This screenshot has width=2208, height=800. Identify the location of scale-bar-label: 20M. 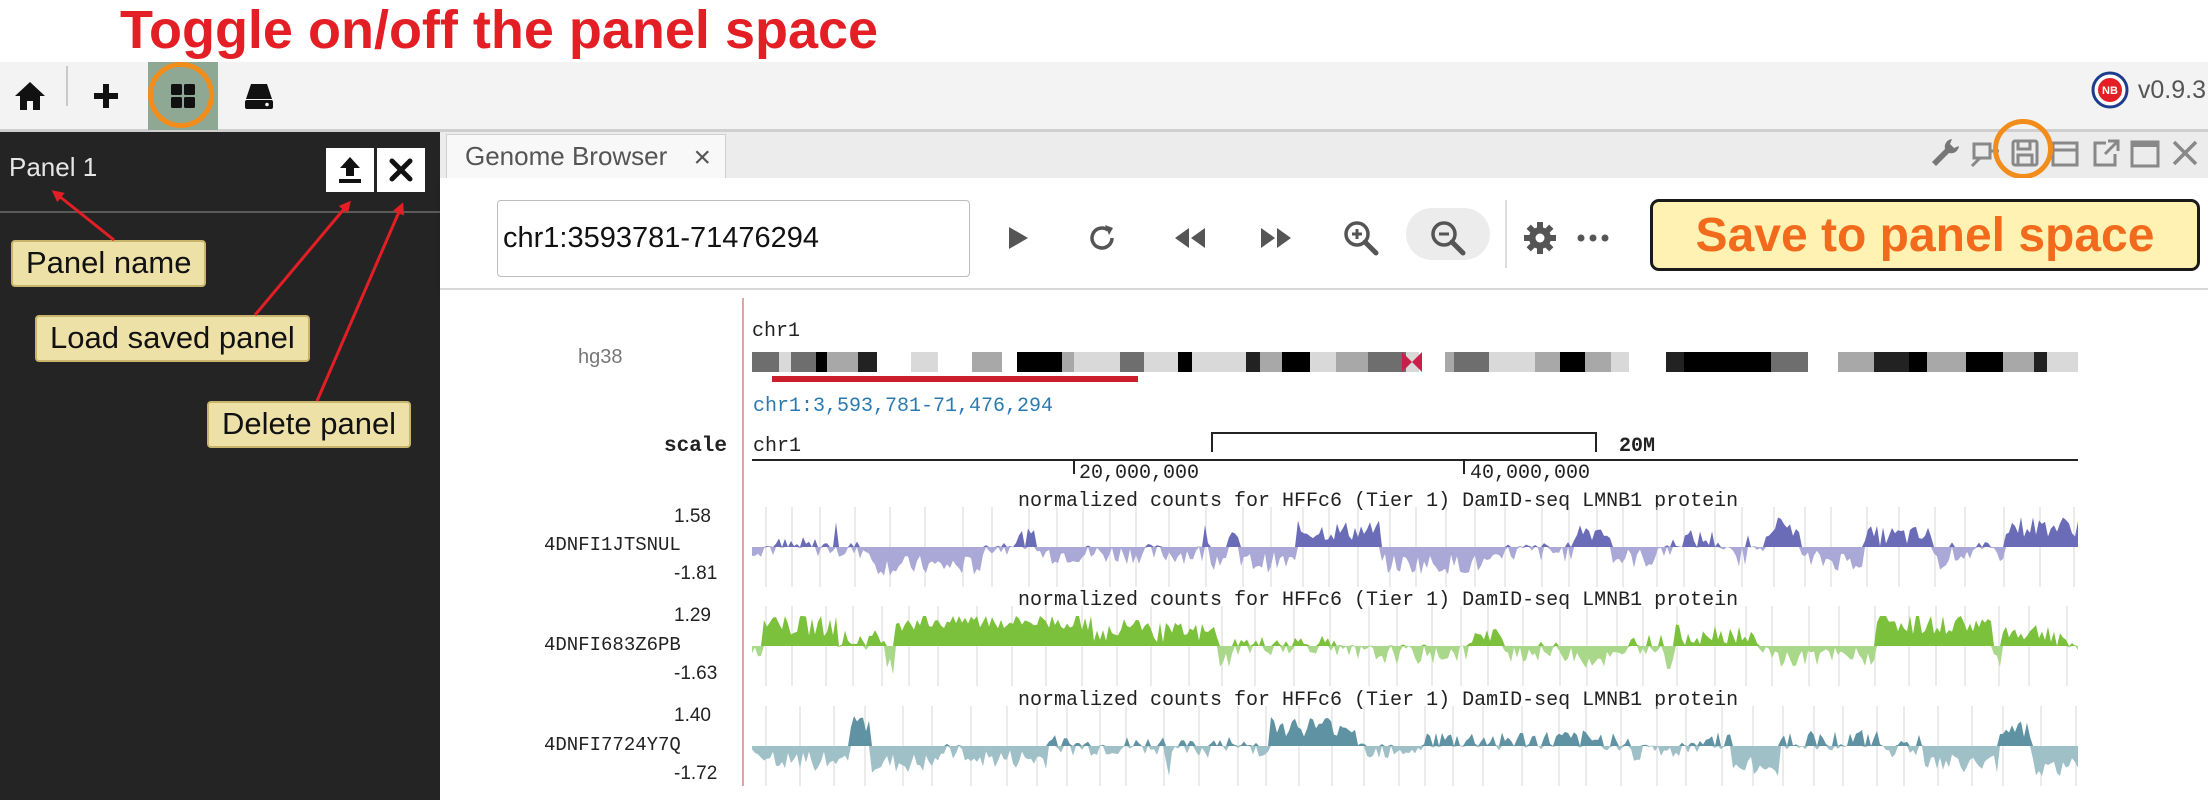
(1637, 446).